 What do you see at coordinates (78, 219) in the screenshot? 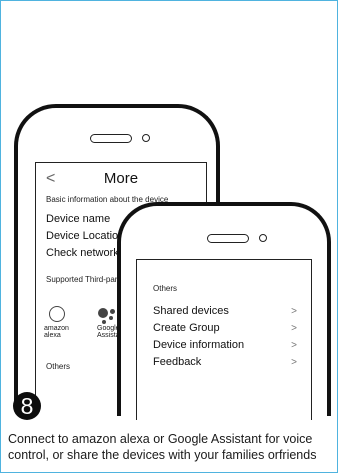
I see `menu-item-device-name: Device name` at bounding box center [78, 219].